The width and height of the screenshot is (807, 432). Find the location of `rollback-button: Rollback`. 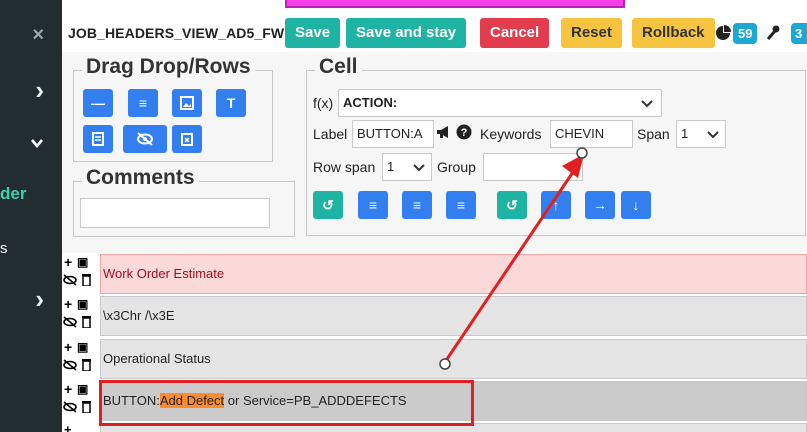

rollback-button: Rollback is located at coordinates (673, 33).